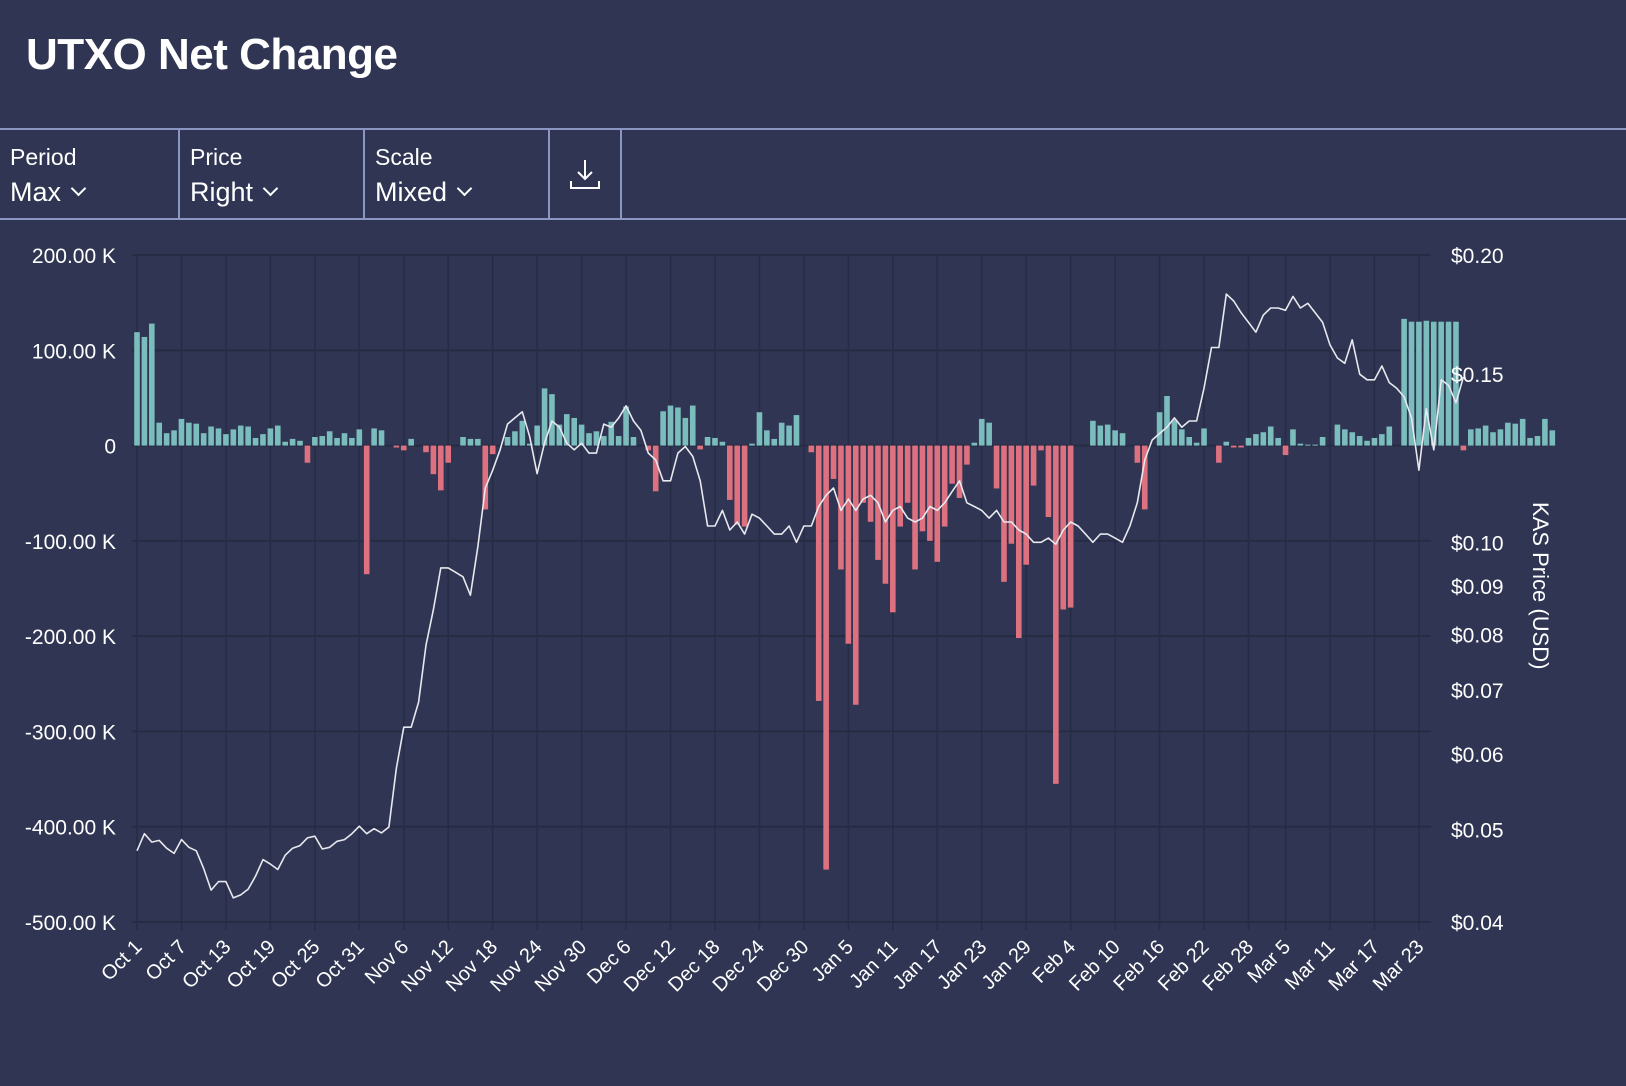 This screenshot has height=1086, width=1626. What do you see at coordinates (110, 447) in the screenshot?
I see `y-tick-label: 0` at bounding box center [110, 447].